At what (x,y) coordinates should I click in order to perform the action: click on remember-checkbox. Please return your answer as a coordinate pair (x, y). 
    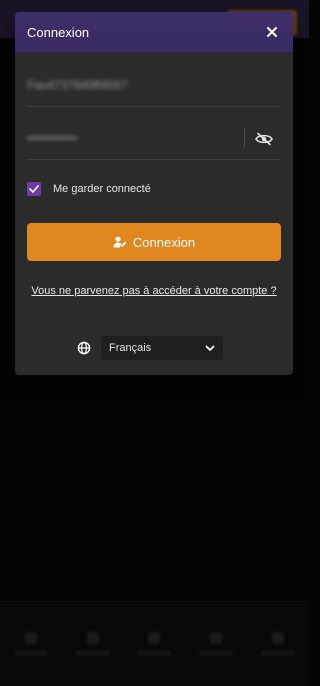
    Looking at the image, I should click on (34, 189).